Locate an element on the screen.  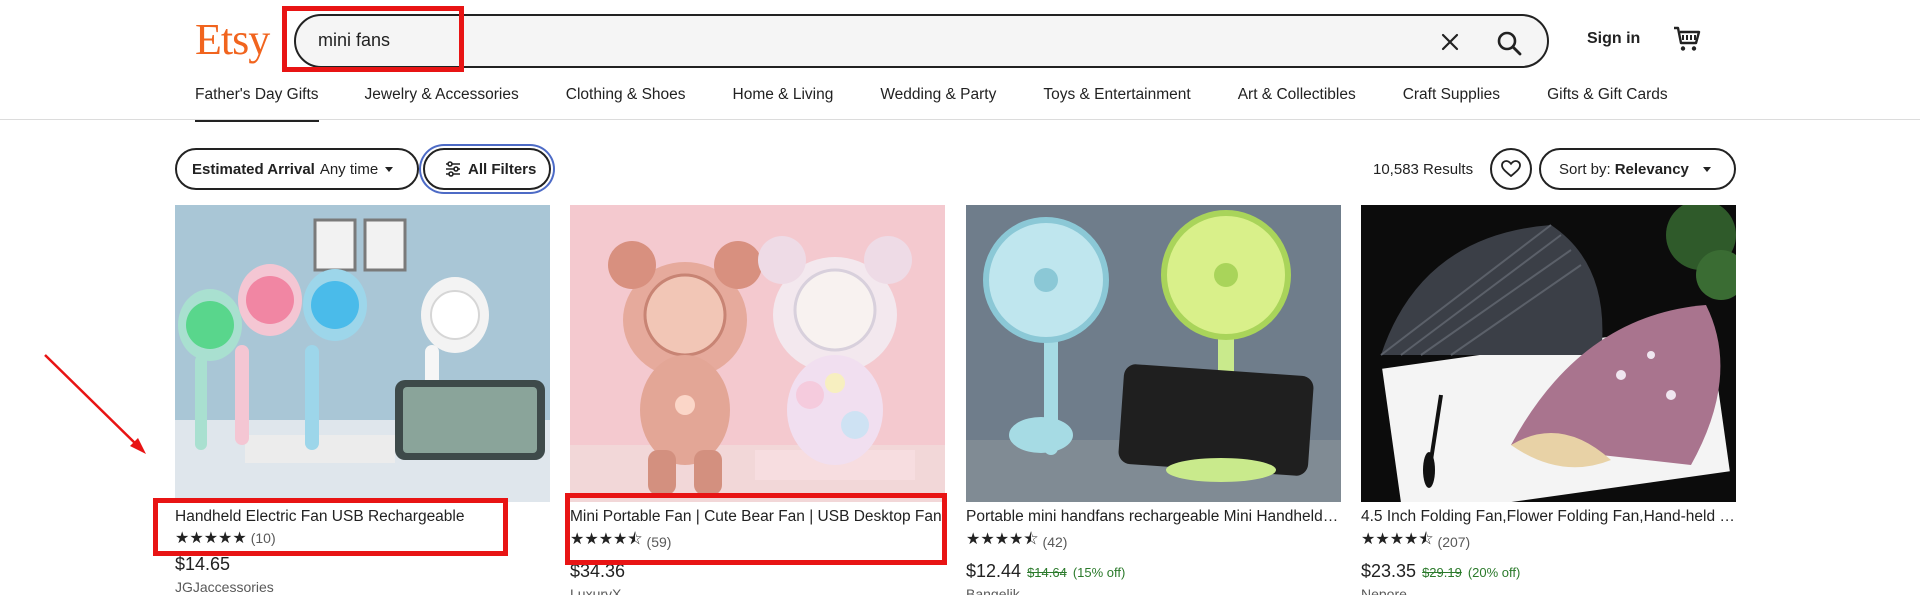
sort-value: Relevancy is located at coordinates (1651, 169).